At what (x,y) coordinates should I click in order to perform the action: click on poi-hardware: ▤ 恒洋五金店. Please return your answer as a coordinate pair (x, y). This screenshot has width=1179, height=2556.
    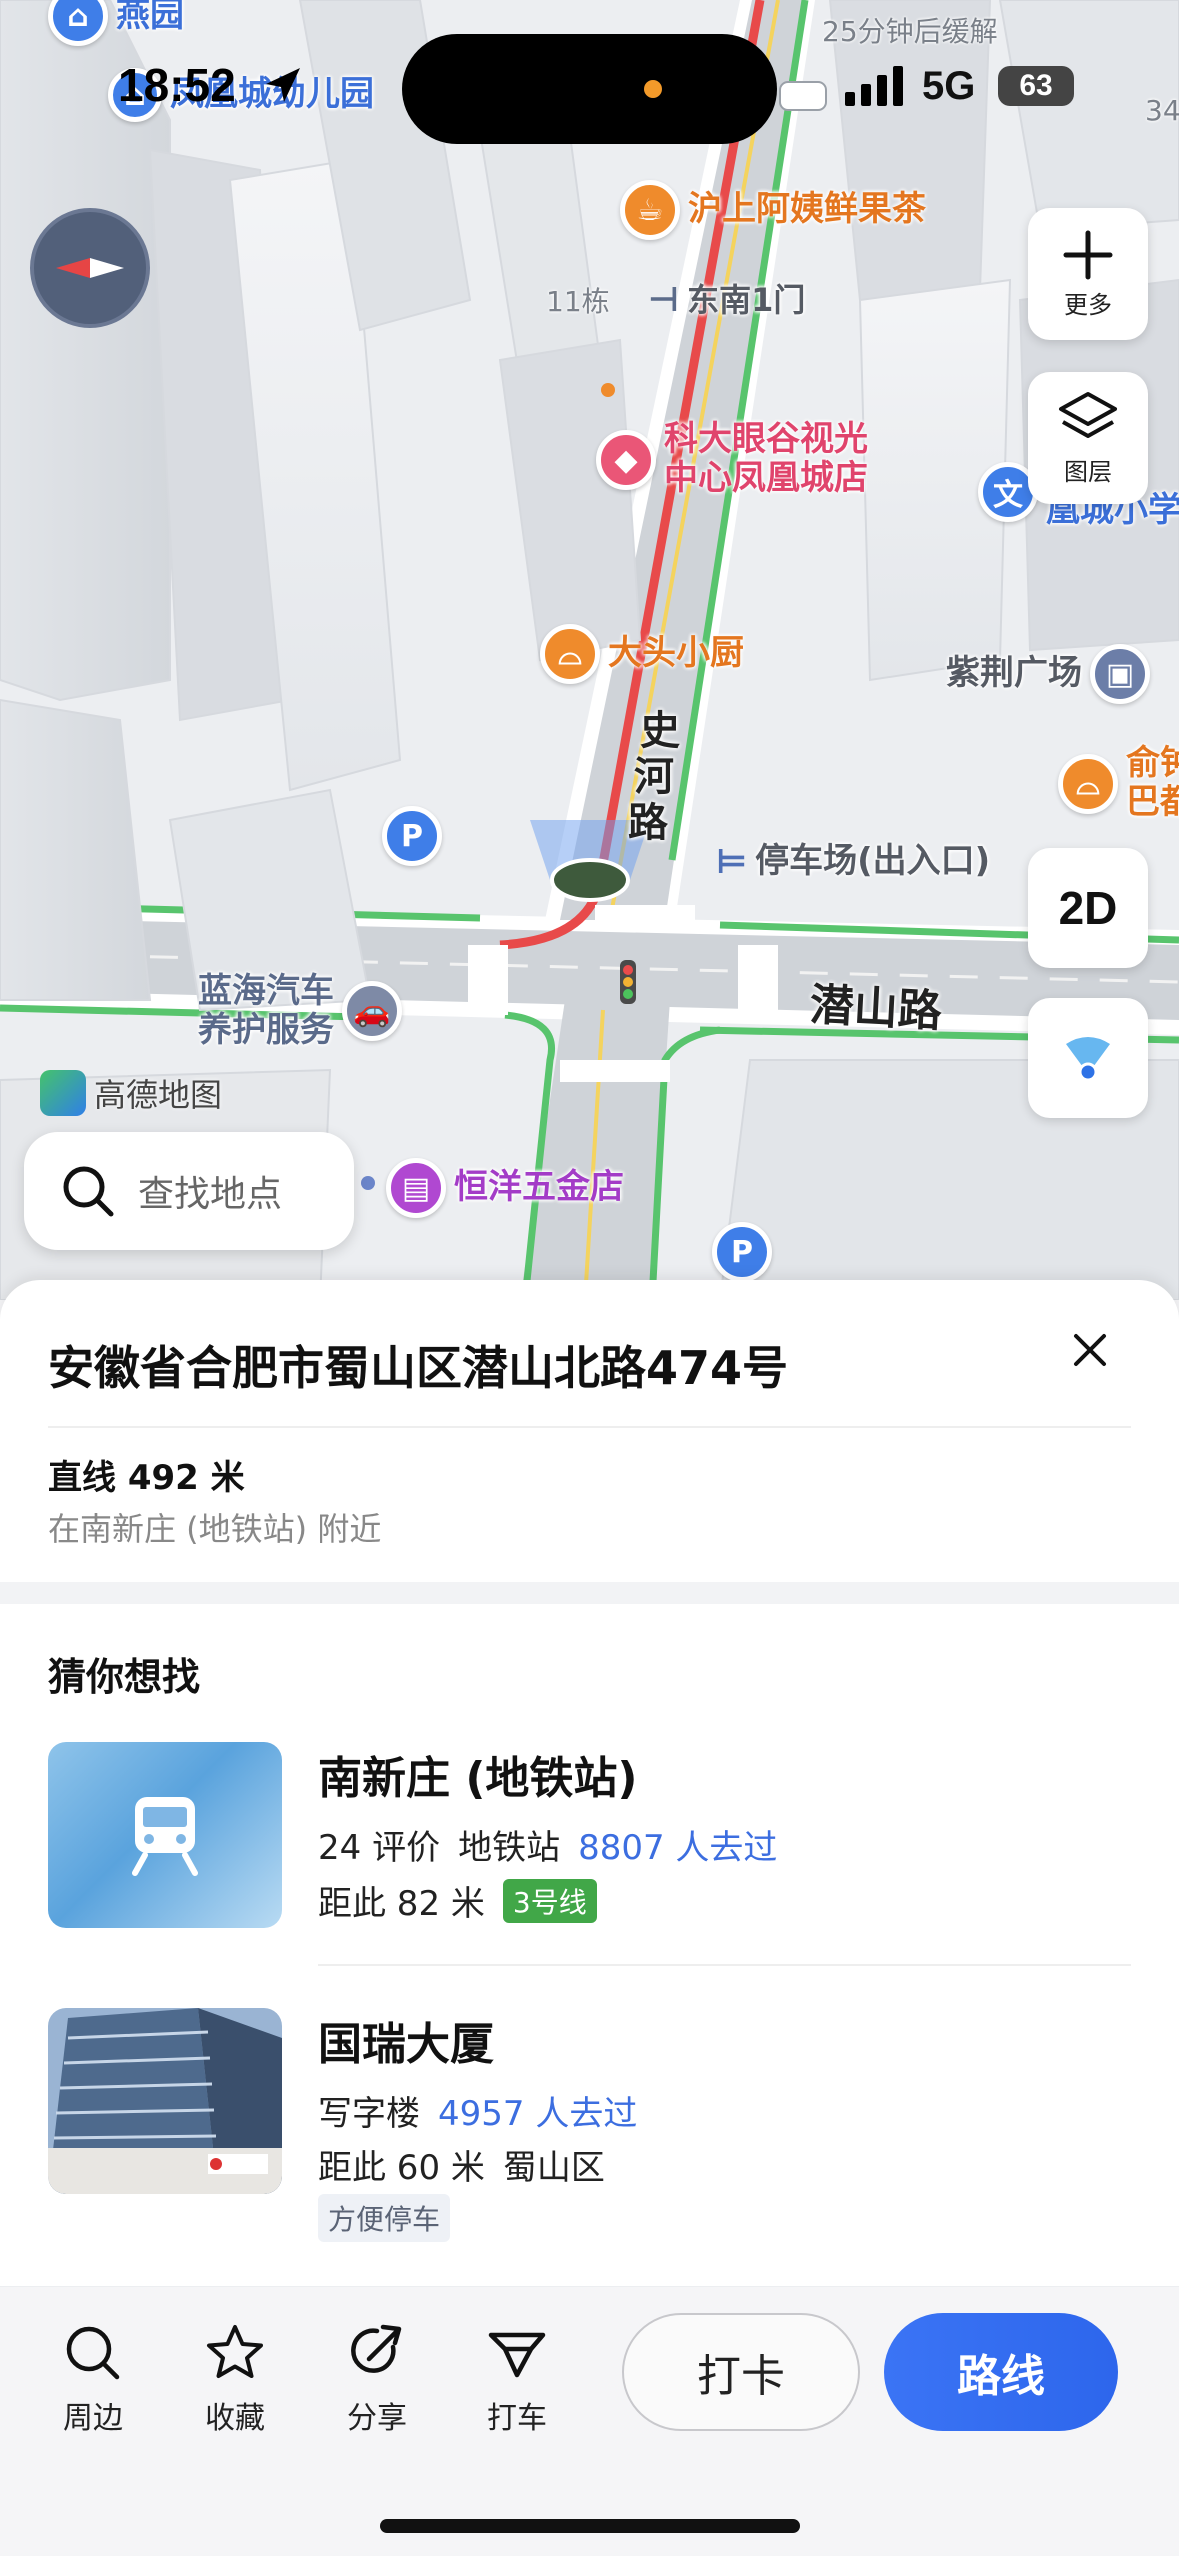
    Looking at the image, I should click on (505, 1188).